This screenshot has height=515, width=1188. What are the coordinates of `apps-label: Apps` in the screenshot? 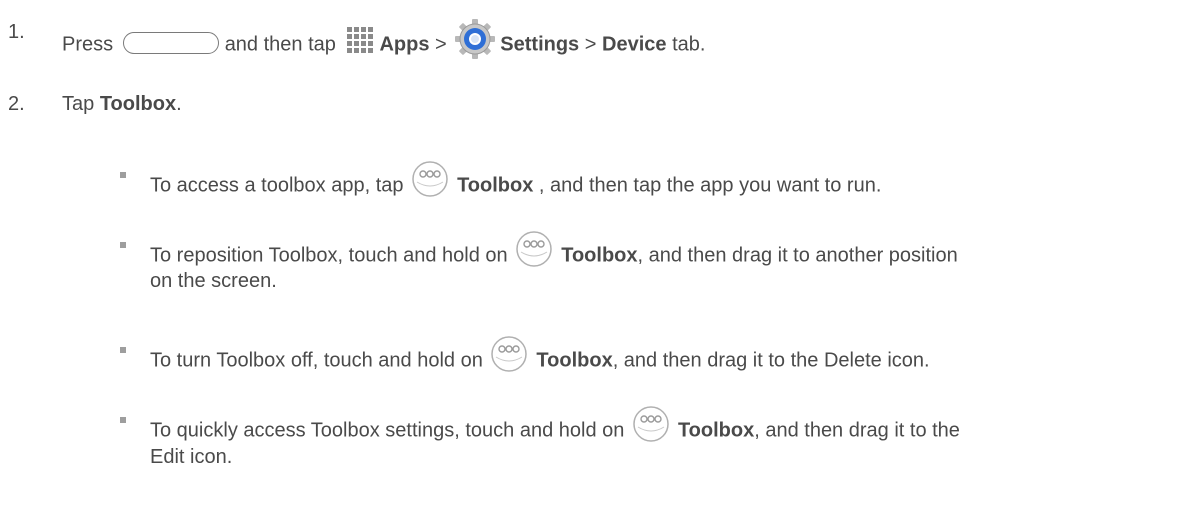 It's located at (404, 44).